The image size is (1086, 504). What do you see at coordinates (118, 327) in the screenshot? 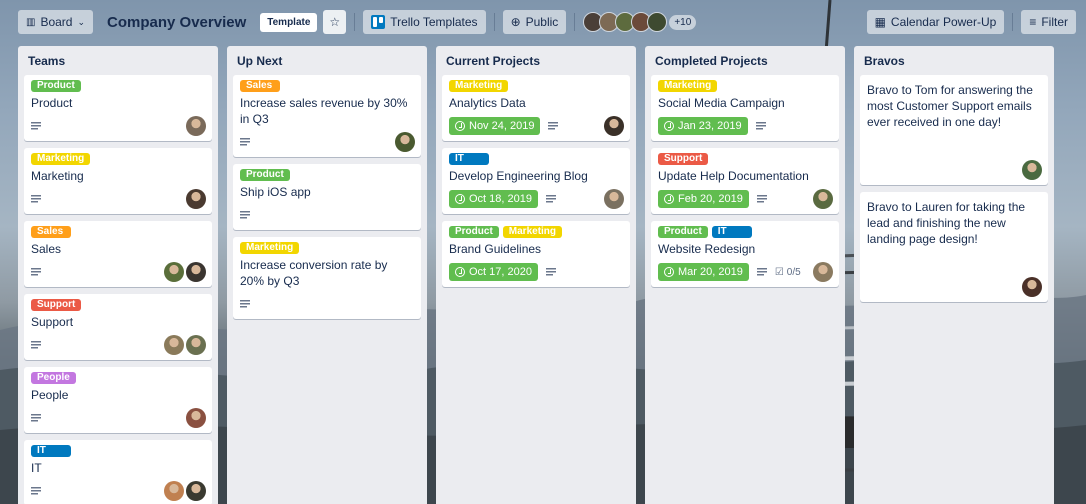
I see `card: Support Support` at bounding box center [118, 327].